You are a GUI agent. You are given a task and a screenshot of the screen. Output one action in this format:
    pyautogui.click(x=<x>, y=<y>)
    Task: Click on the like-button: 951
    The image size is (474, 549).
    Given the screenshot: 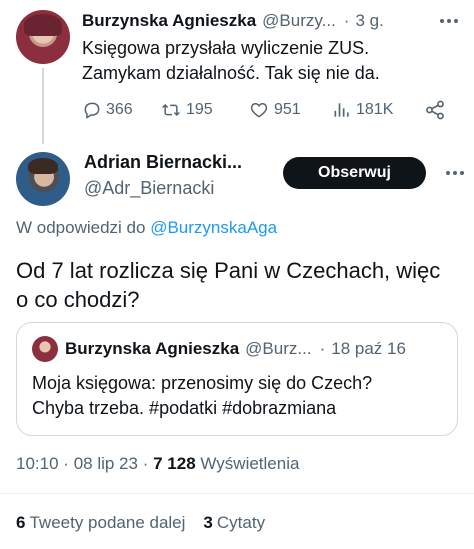 What is the action you would take?
    pyautogui.click(x=290, y=110)
    